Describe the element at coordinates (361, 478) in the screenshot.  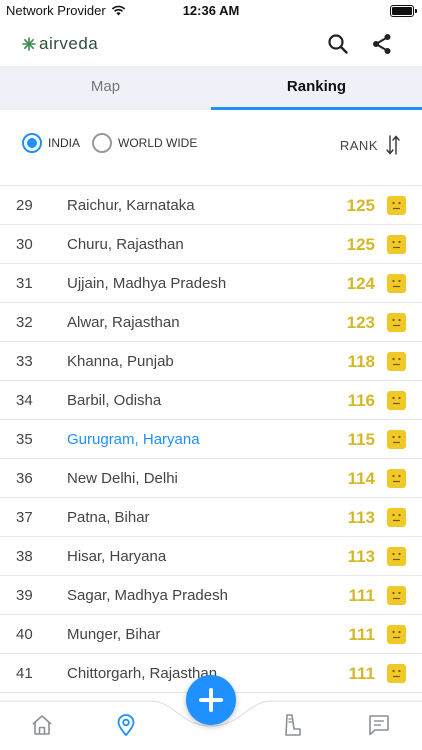
I see `aqi-value: 114` at that location.